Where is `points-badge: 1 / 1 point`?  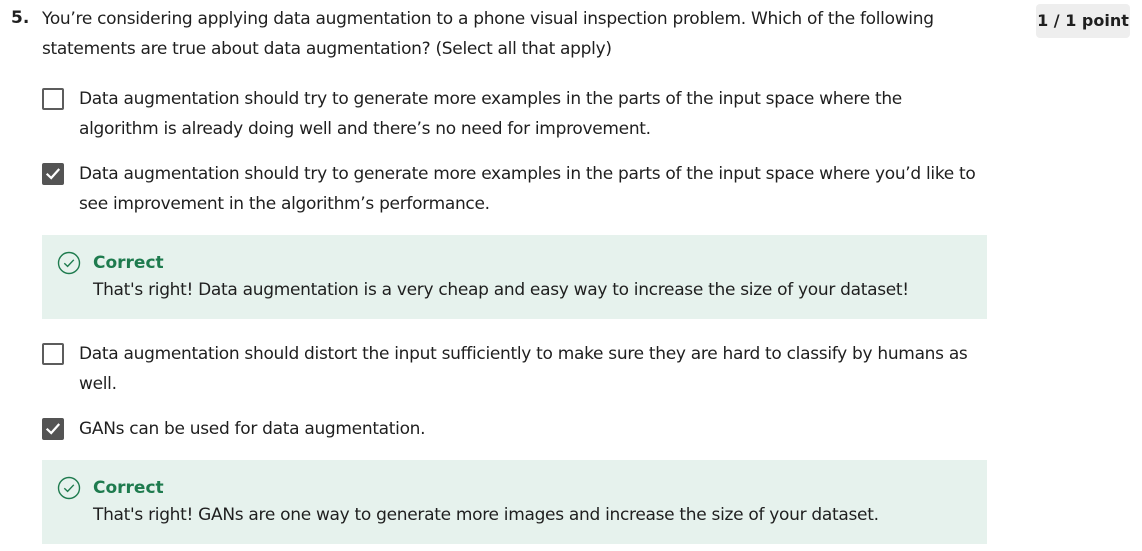 points-badge: 1 / 1 point is located at coordinates (1083, 21).